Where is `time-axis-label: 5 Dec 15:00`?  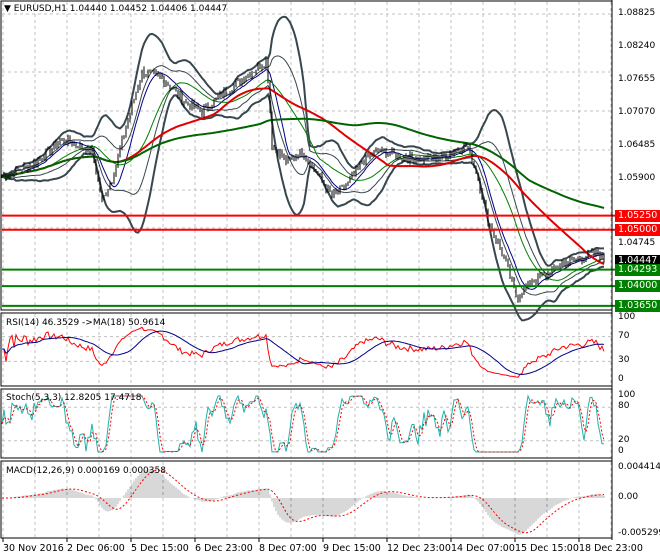
time-axis-label: 5 Dec 15:00 is located at coordinates (160, 548).